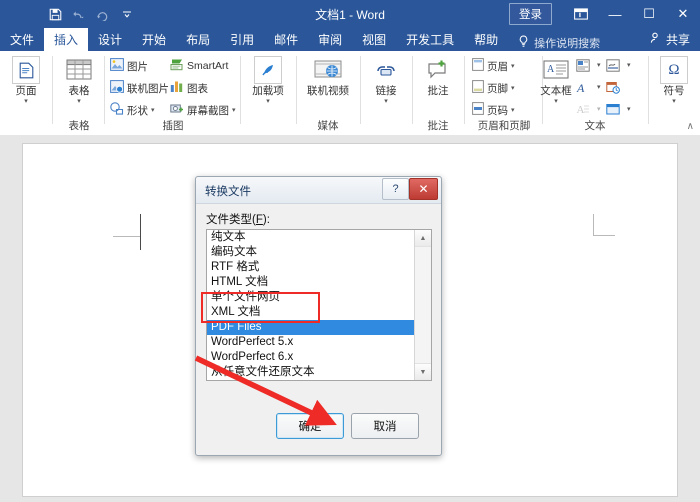 The width and height of the screenshot is (700, 502). I want to click on page-number-button: 页码 ▾, so click(493, 110).